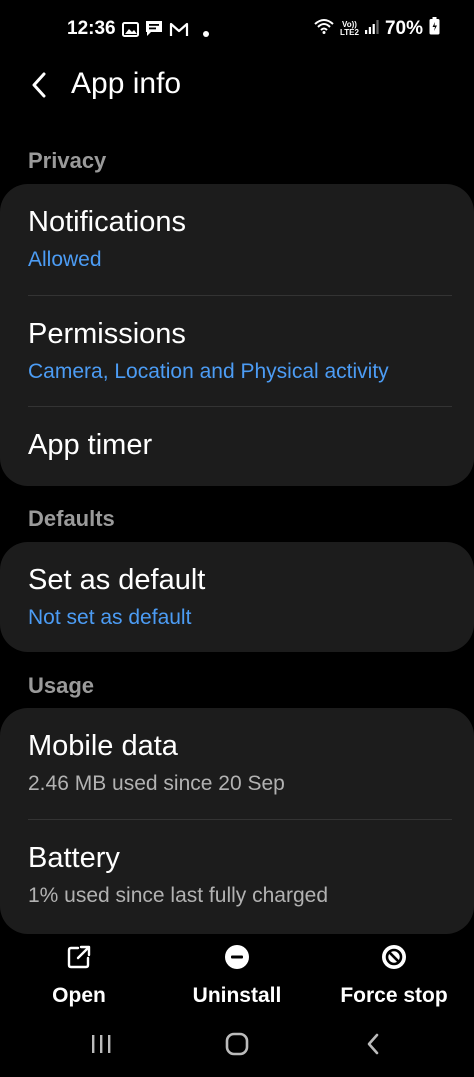 Image resolution: width=474 pixels, height=1077 pixels. I want to click on recent-apps-icon, so click(101, 1044).